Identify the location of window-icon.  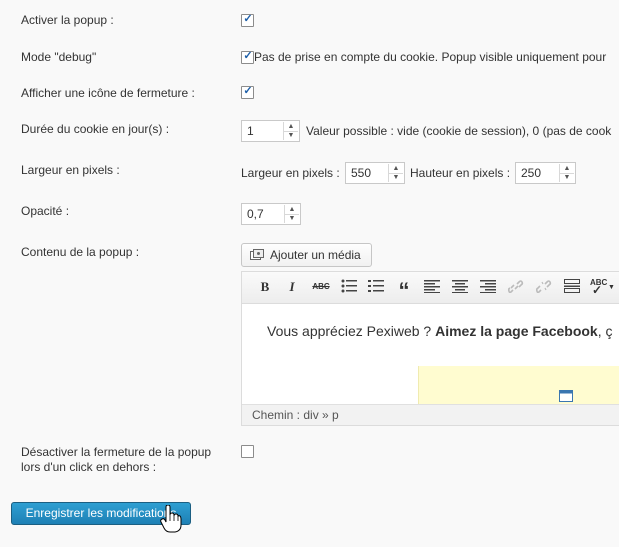
(566, 396).